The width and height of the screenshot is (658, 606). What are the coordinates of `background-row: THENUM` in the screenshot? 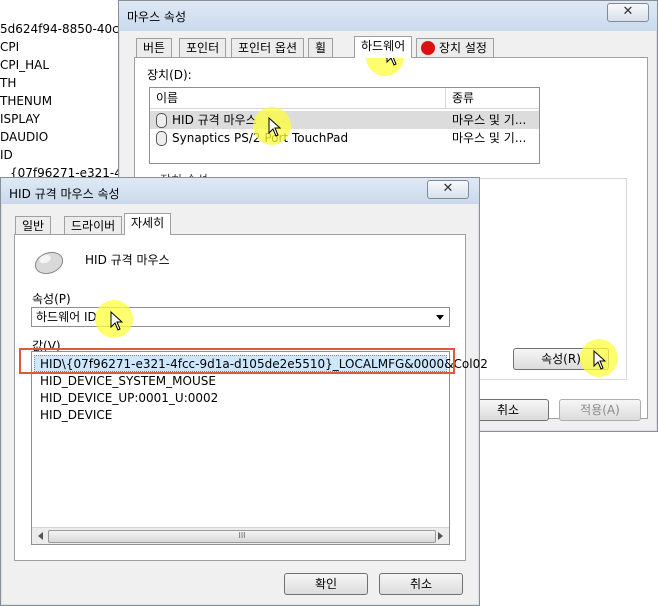 It's located at (26, 101).